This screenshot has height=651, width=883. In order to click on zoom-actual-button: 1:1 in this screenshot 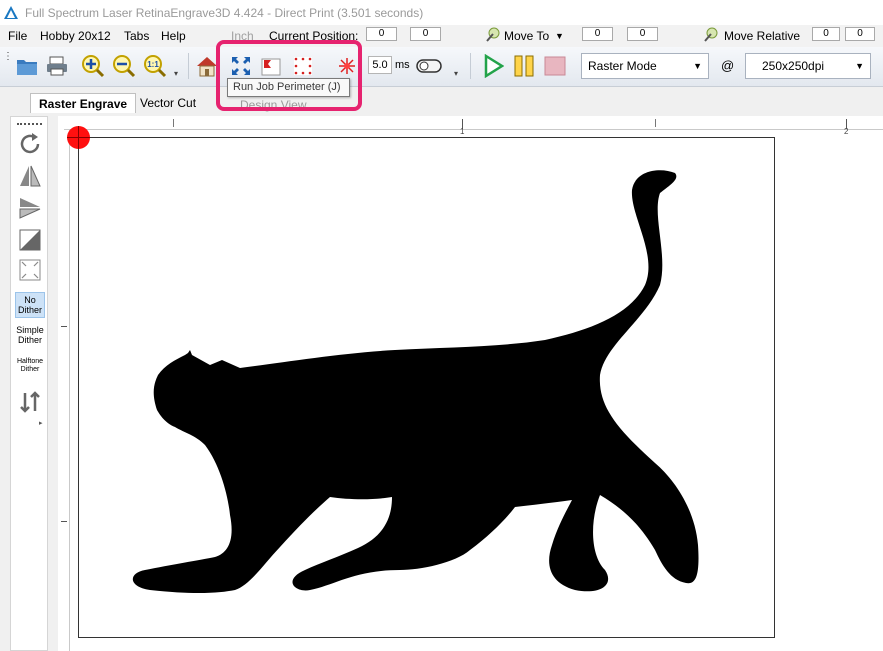, I will do `click(155, 66)`.